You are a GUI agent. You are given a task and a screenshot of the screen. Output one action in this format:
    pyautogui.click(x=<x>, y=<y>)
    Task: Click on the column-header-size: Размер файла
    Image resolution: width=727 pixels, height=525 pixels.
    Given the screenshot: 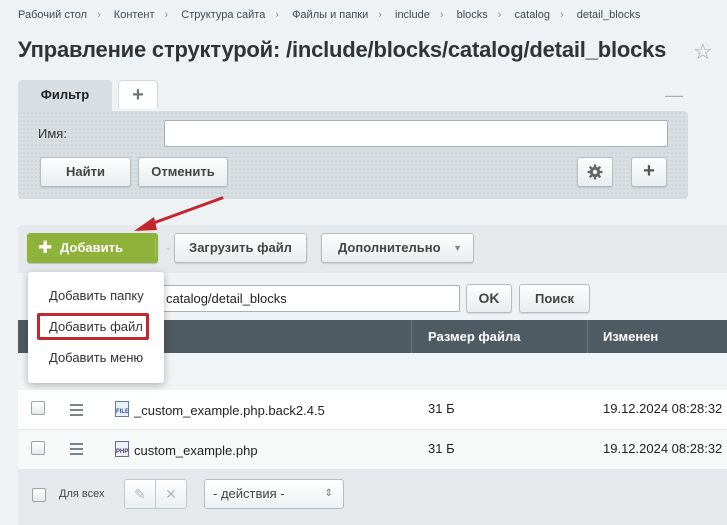 What is the action you would take?
    pyautogui.click(x=474, y=336)
    